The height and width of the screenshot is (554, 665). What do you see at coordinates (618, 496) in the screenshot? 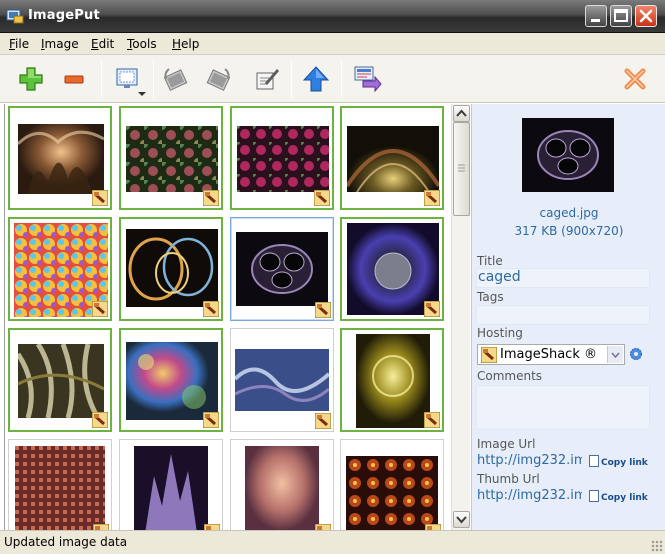
I see `copy-thumb-url-button: Copy link` at bounding box center [618, 496].